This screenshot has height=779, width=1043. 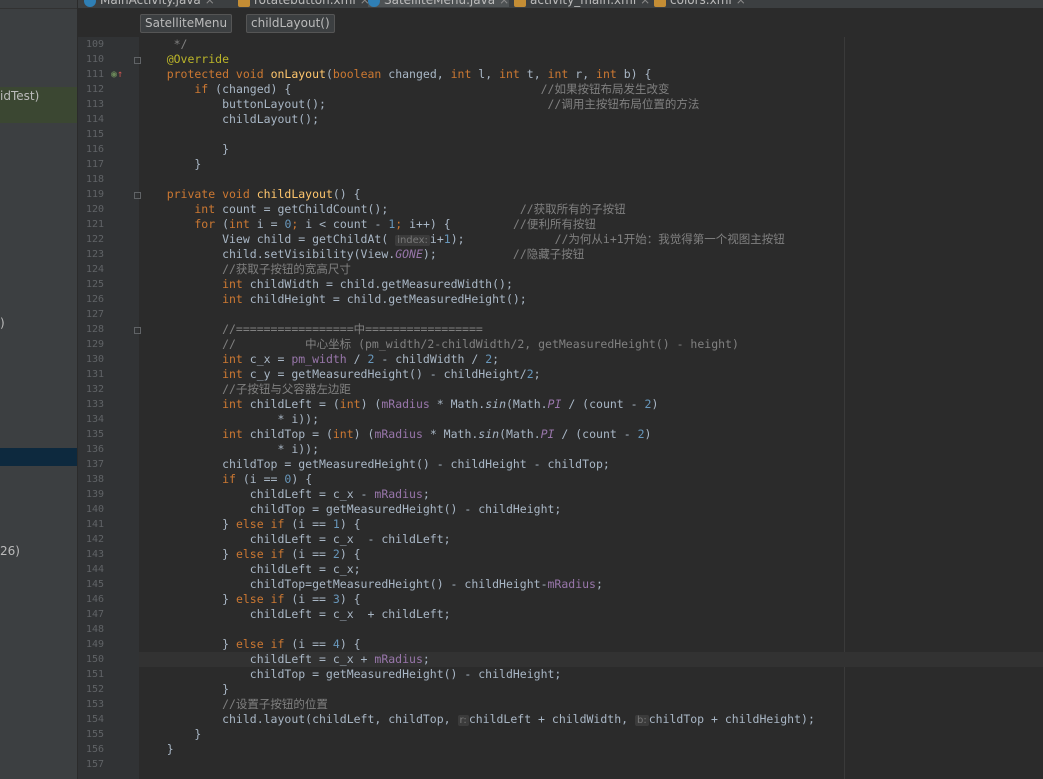 I want to click on code-line: if (i == 0) {, so click(x=225, y=479).